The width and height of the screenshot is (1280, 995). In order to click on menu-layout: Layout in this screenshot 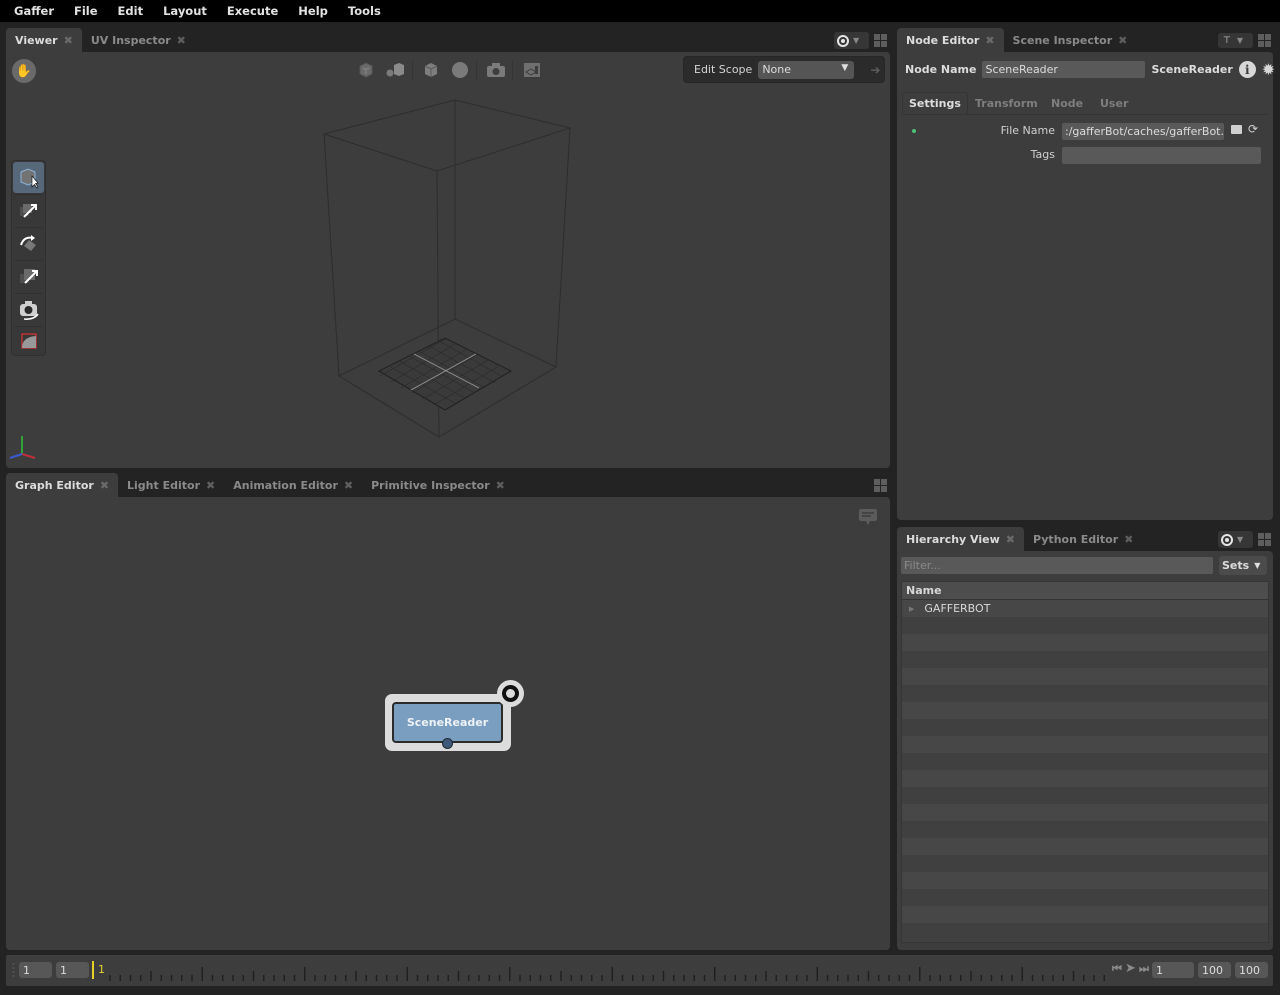, I will do `click(185, 11)`.